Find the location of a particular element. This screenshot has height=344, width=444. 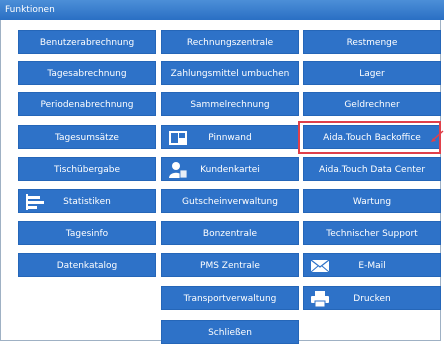

bonzentrale-button: Bonzentrale is located at coordinates (230, 233).